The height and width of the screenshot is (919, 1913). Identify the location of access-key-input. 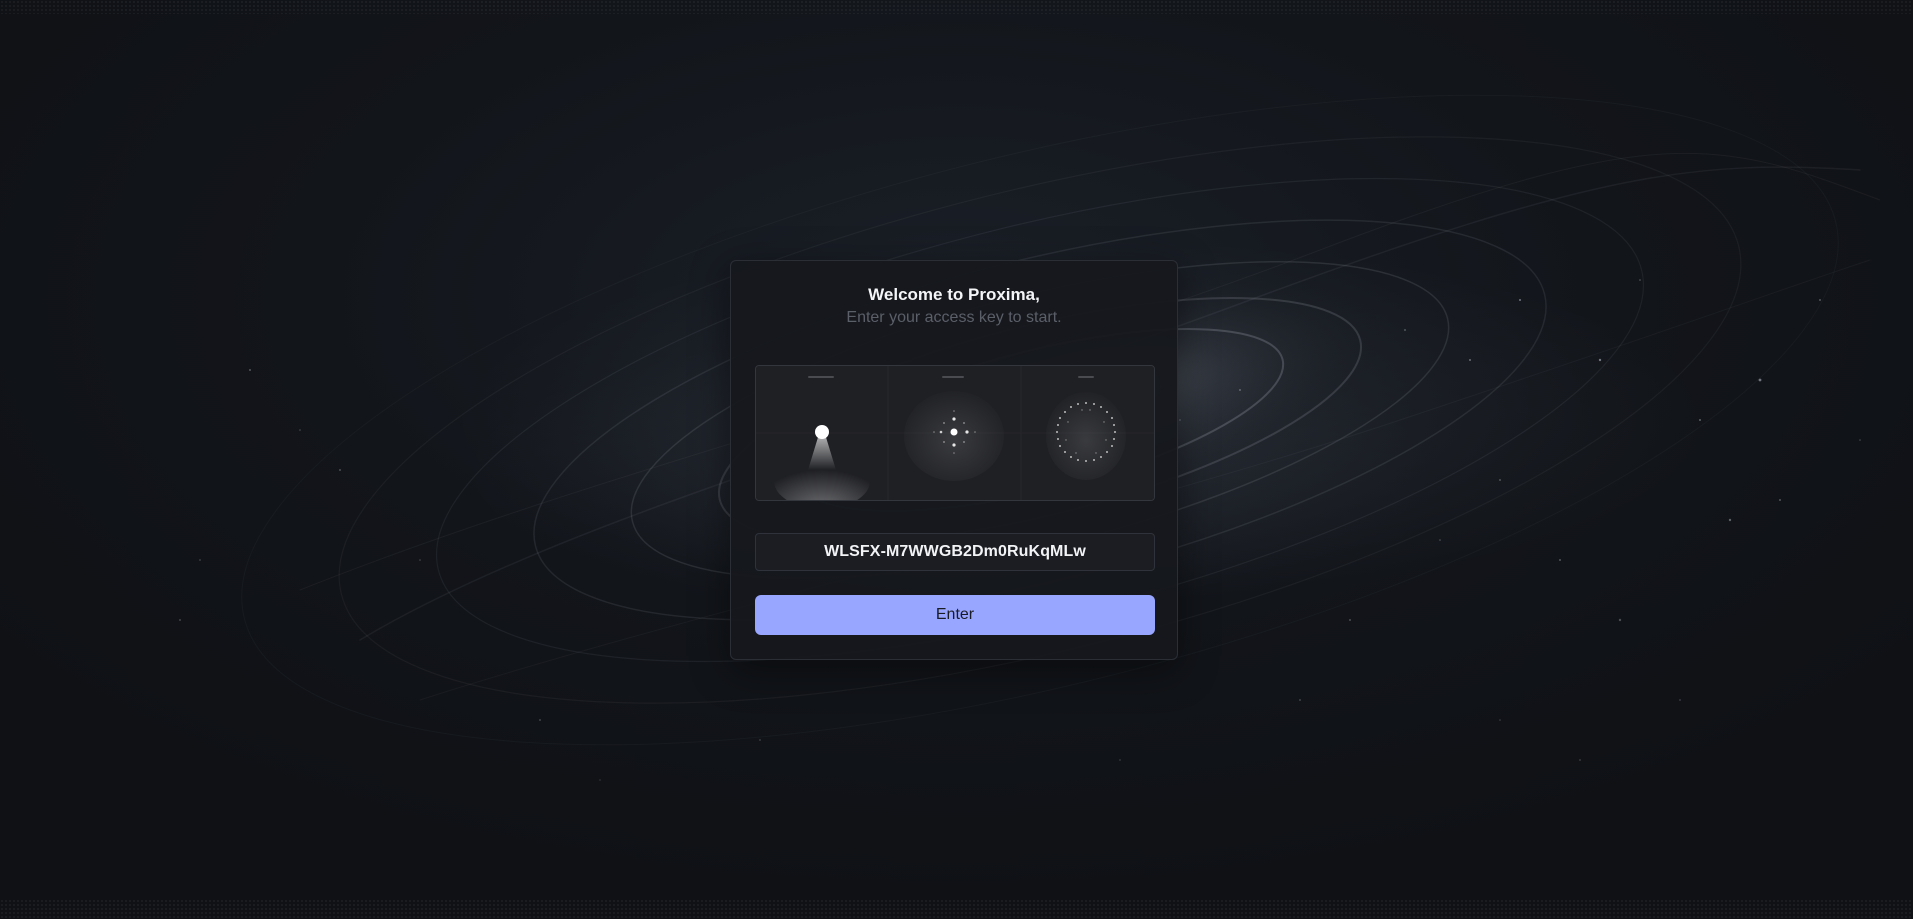
(955, 552).